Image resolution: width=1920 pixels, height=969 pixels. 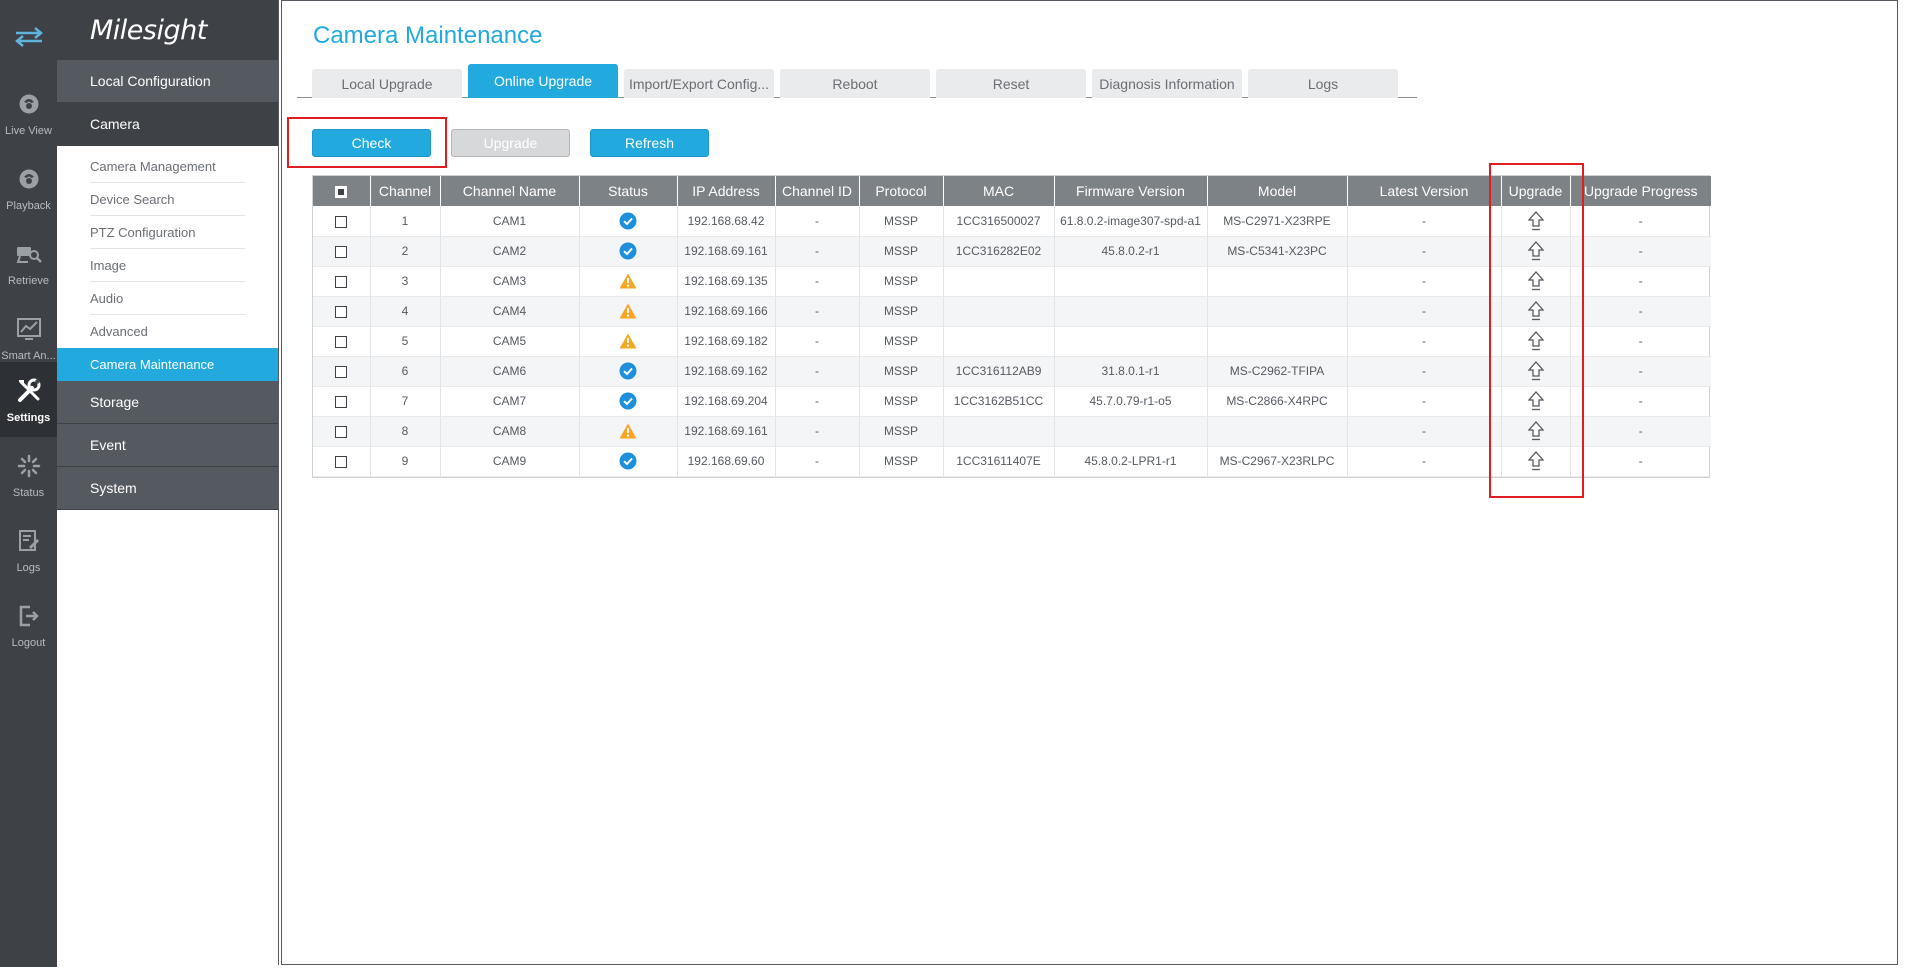 What do you see at coordinates (405, 431) in the screenshot?
I see `cell-channel: 8` at bounding box center [405, 431].